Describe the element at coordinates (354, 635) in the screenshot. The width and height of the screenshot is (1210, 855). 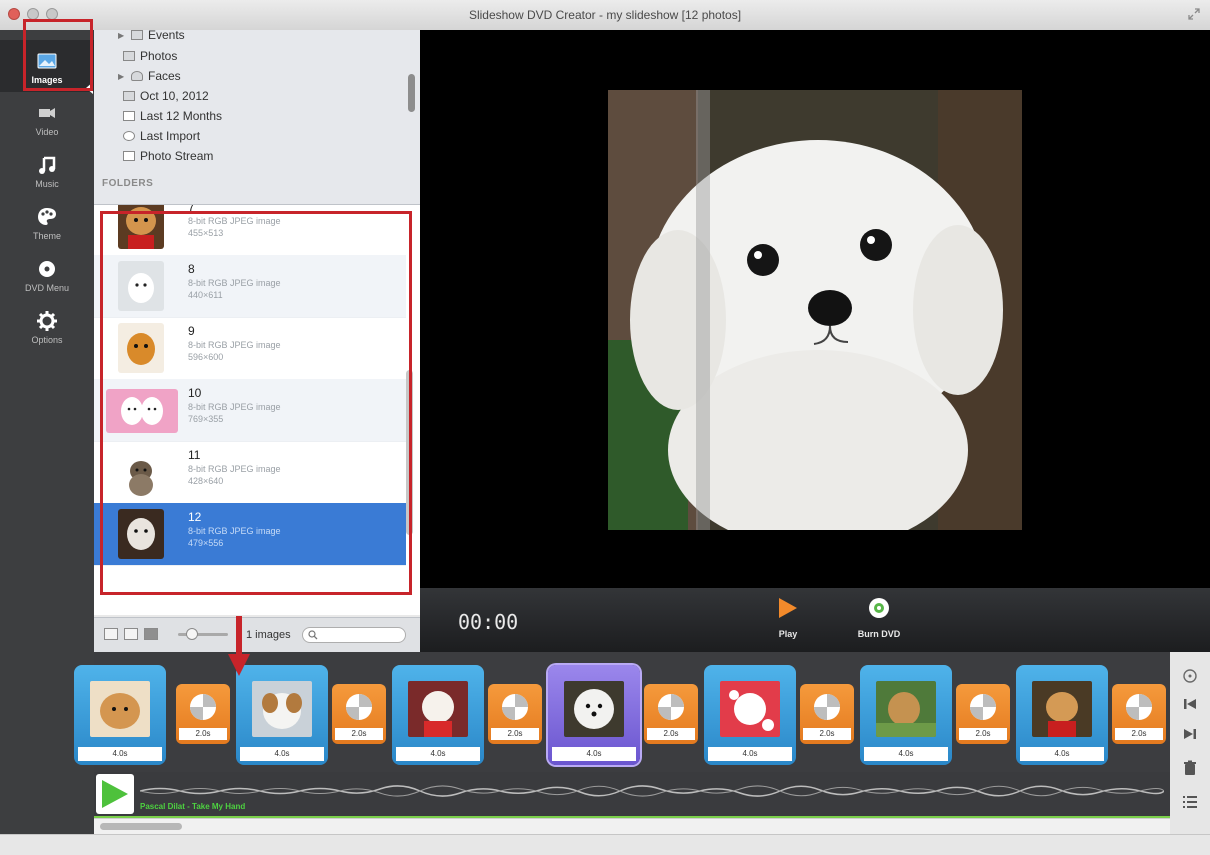
I see `search-field` at that location.